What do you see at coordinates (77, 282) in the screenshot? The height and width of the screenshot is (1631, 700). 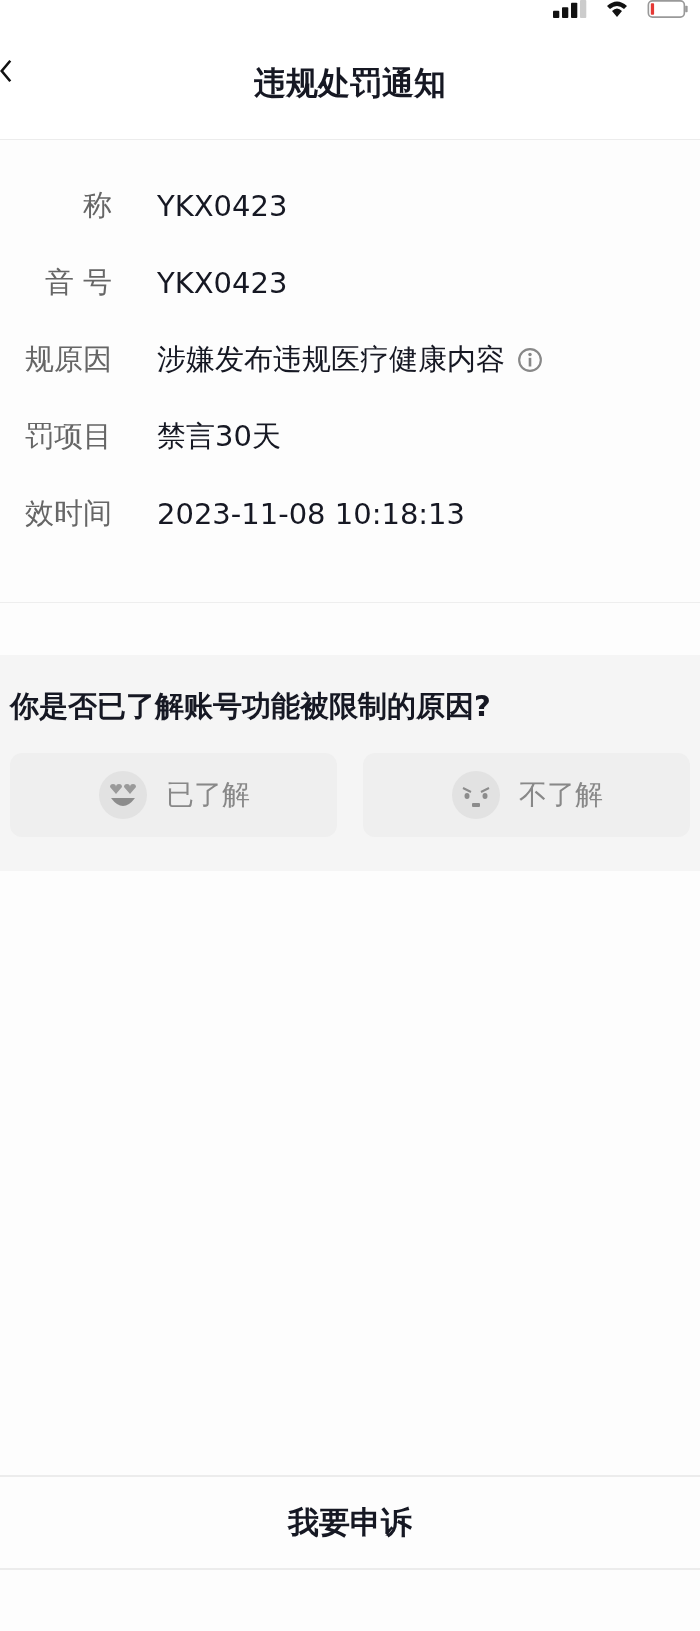 I see `field-label: 音 号` at bounding box center [77, 282].